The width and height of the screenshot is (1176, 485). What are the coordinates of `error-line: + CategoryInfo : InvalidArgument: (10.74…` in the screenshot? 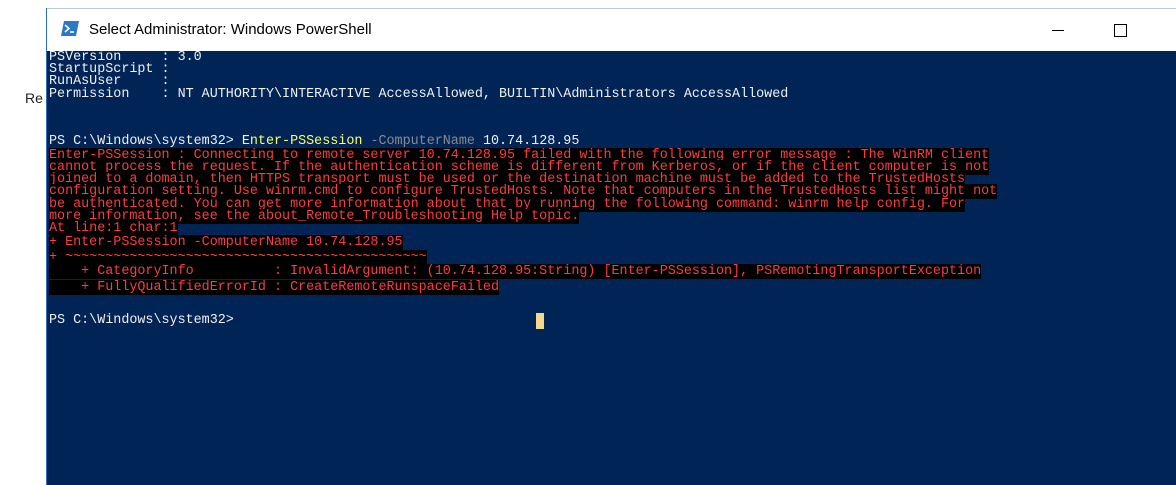 It's located at (515, 271).